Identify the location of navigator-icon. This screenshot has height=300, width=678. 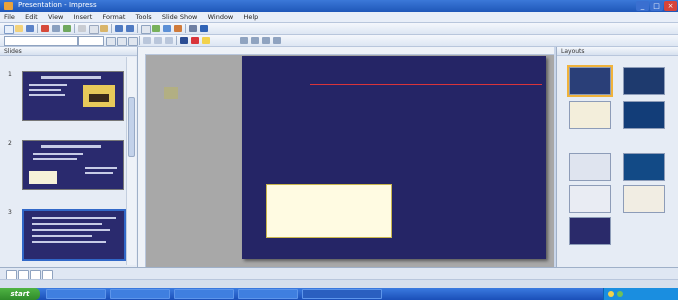
(193, 28).